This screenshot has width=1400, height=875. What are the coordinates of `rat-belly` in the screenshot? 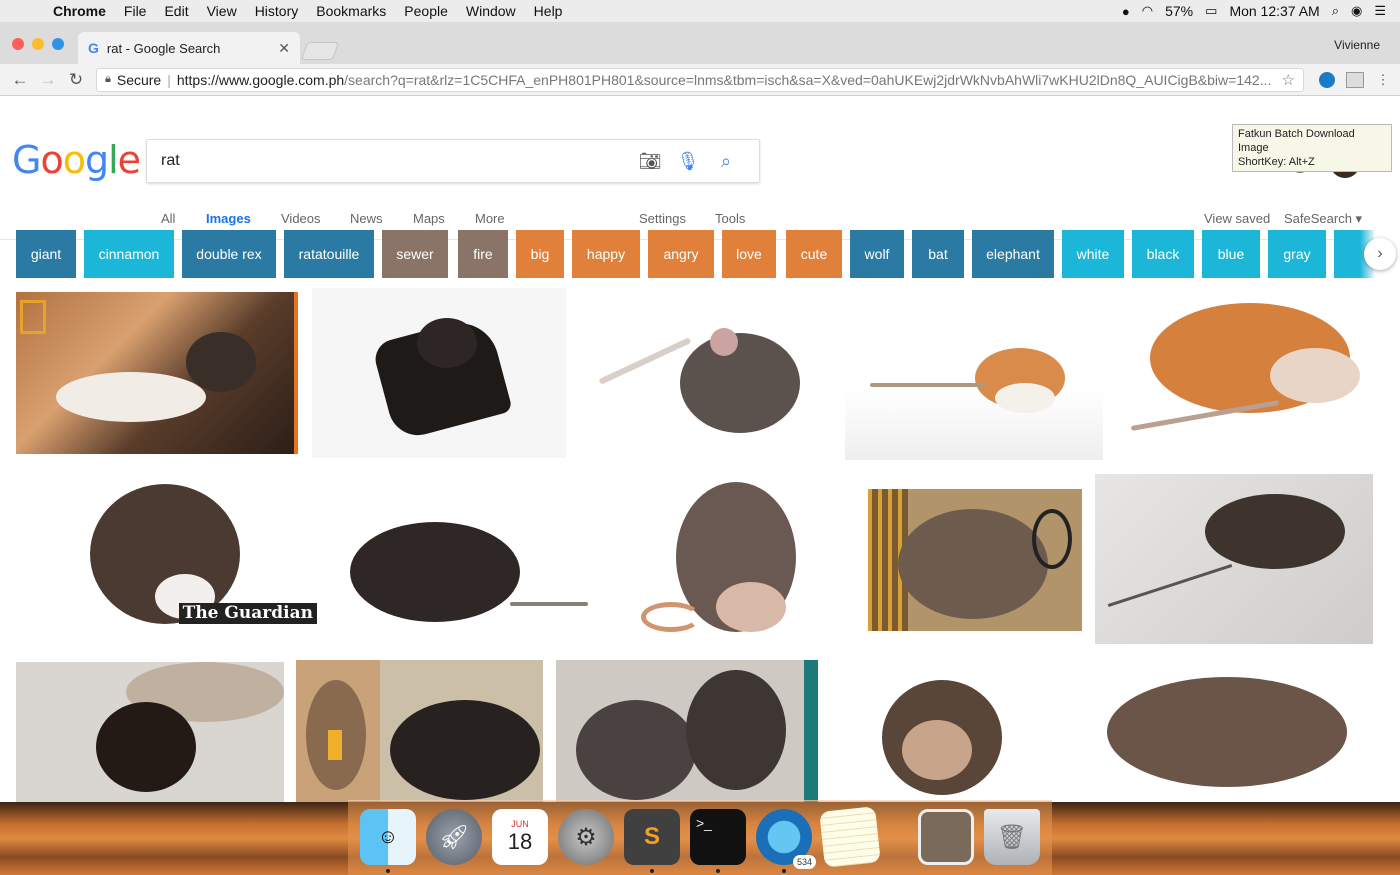 It's located at (751, 607).